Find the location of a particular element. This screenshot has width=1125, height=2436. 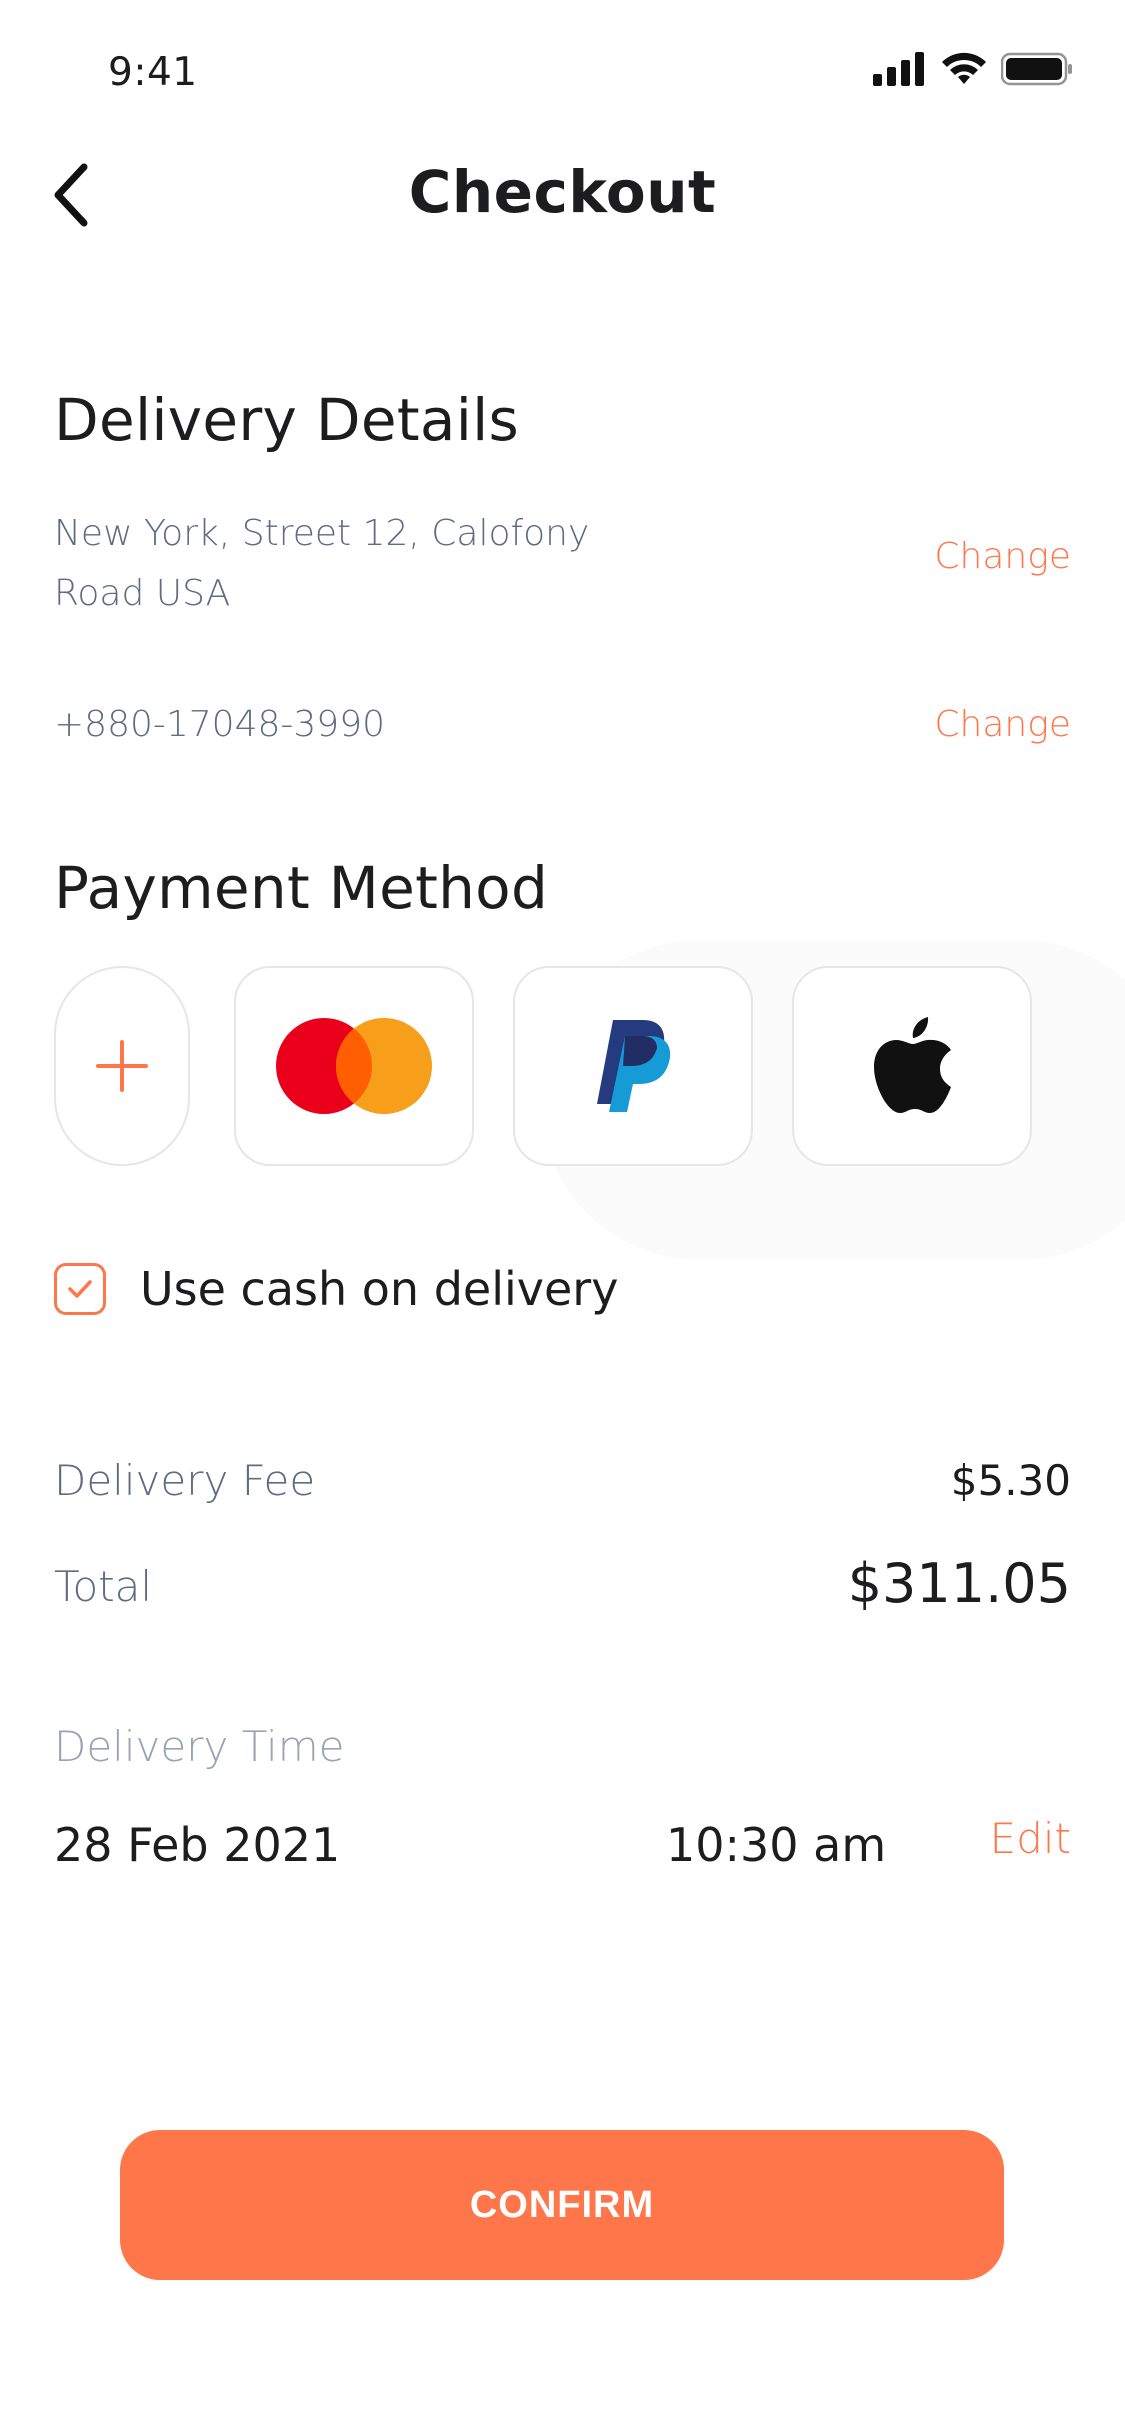

change-address-link: Change is located at coordinates (1002, 556).